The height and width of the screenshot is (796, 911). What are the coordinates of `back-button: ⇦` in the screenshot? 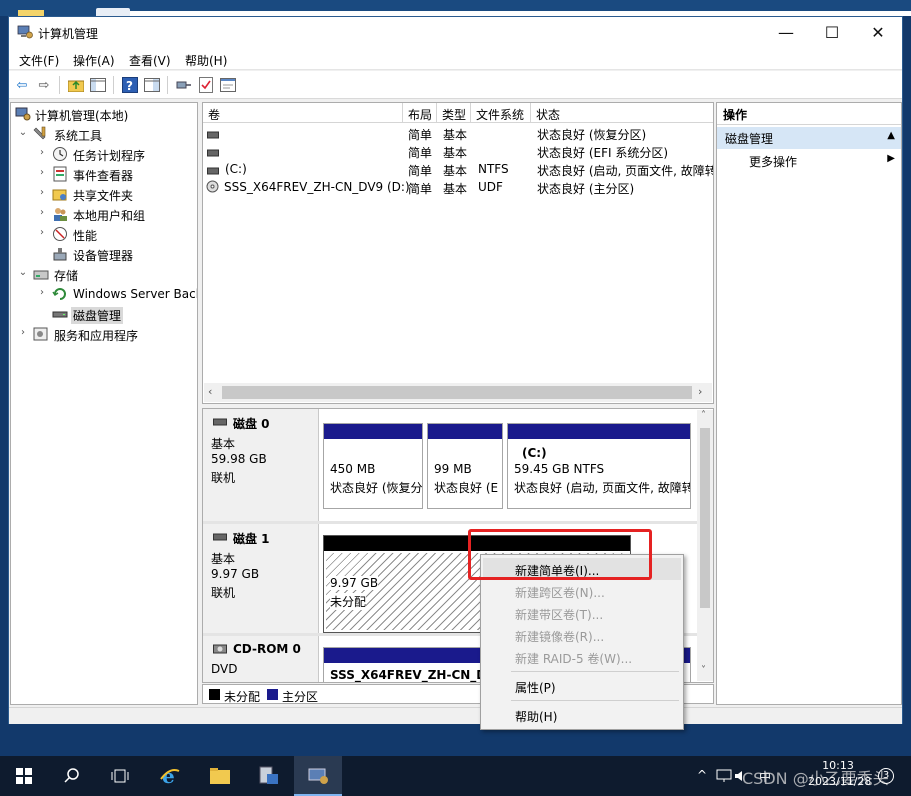 It's located at (22, 85).